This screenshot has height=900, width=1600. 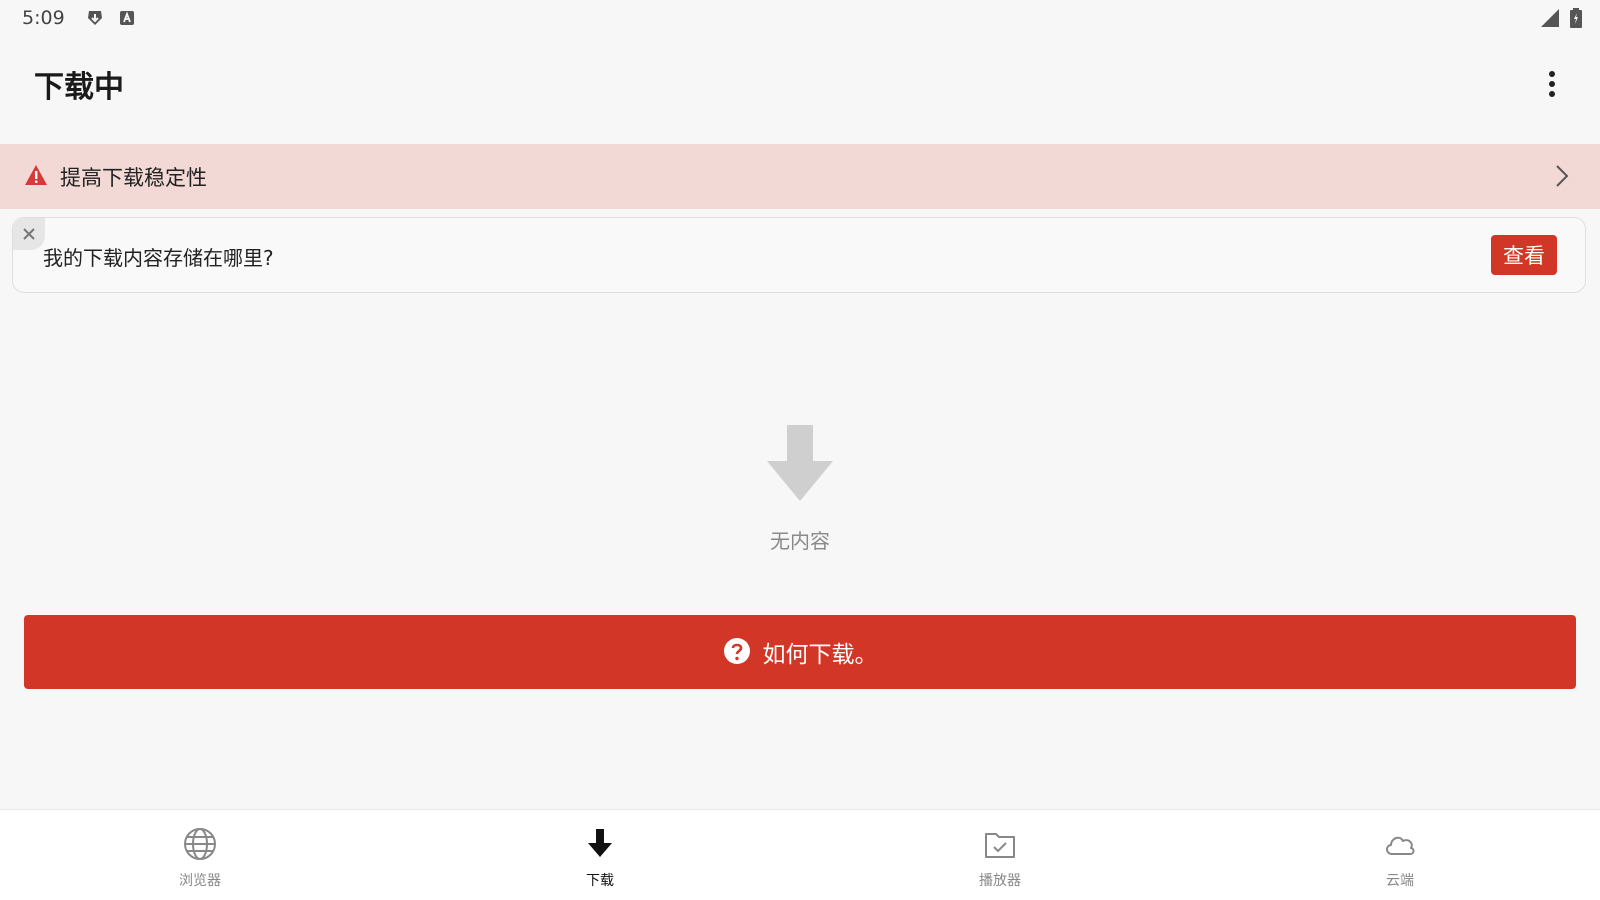 I want to click on nav-item-download: 下载, so click(x=600, y=855).